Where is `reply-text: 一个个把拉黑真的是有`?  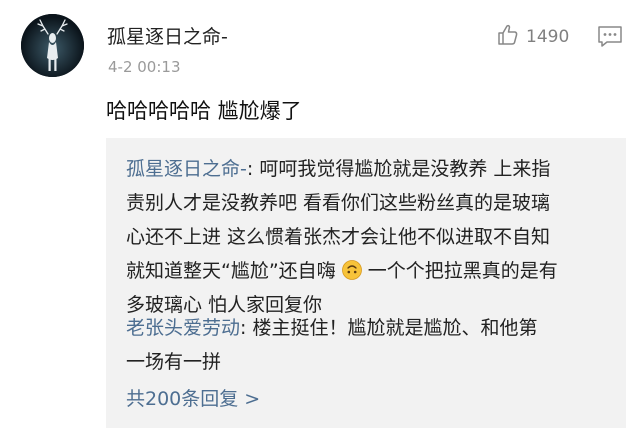 reply-text: 一个个把拉黑真的是有 is located at coordinates (462, 271).